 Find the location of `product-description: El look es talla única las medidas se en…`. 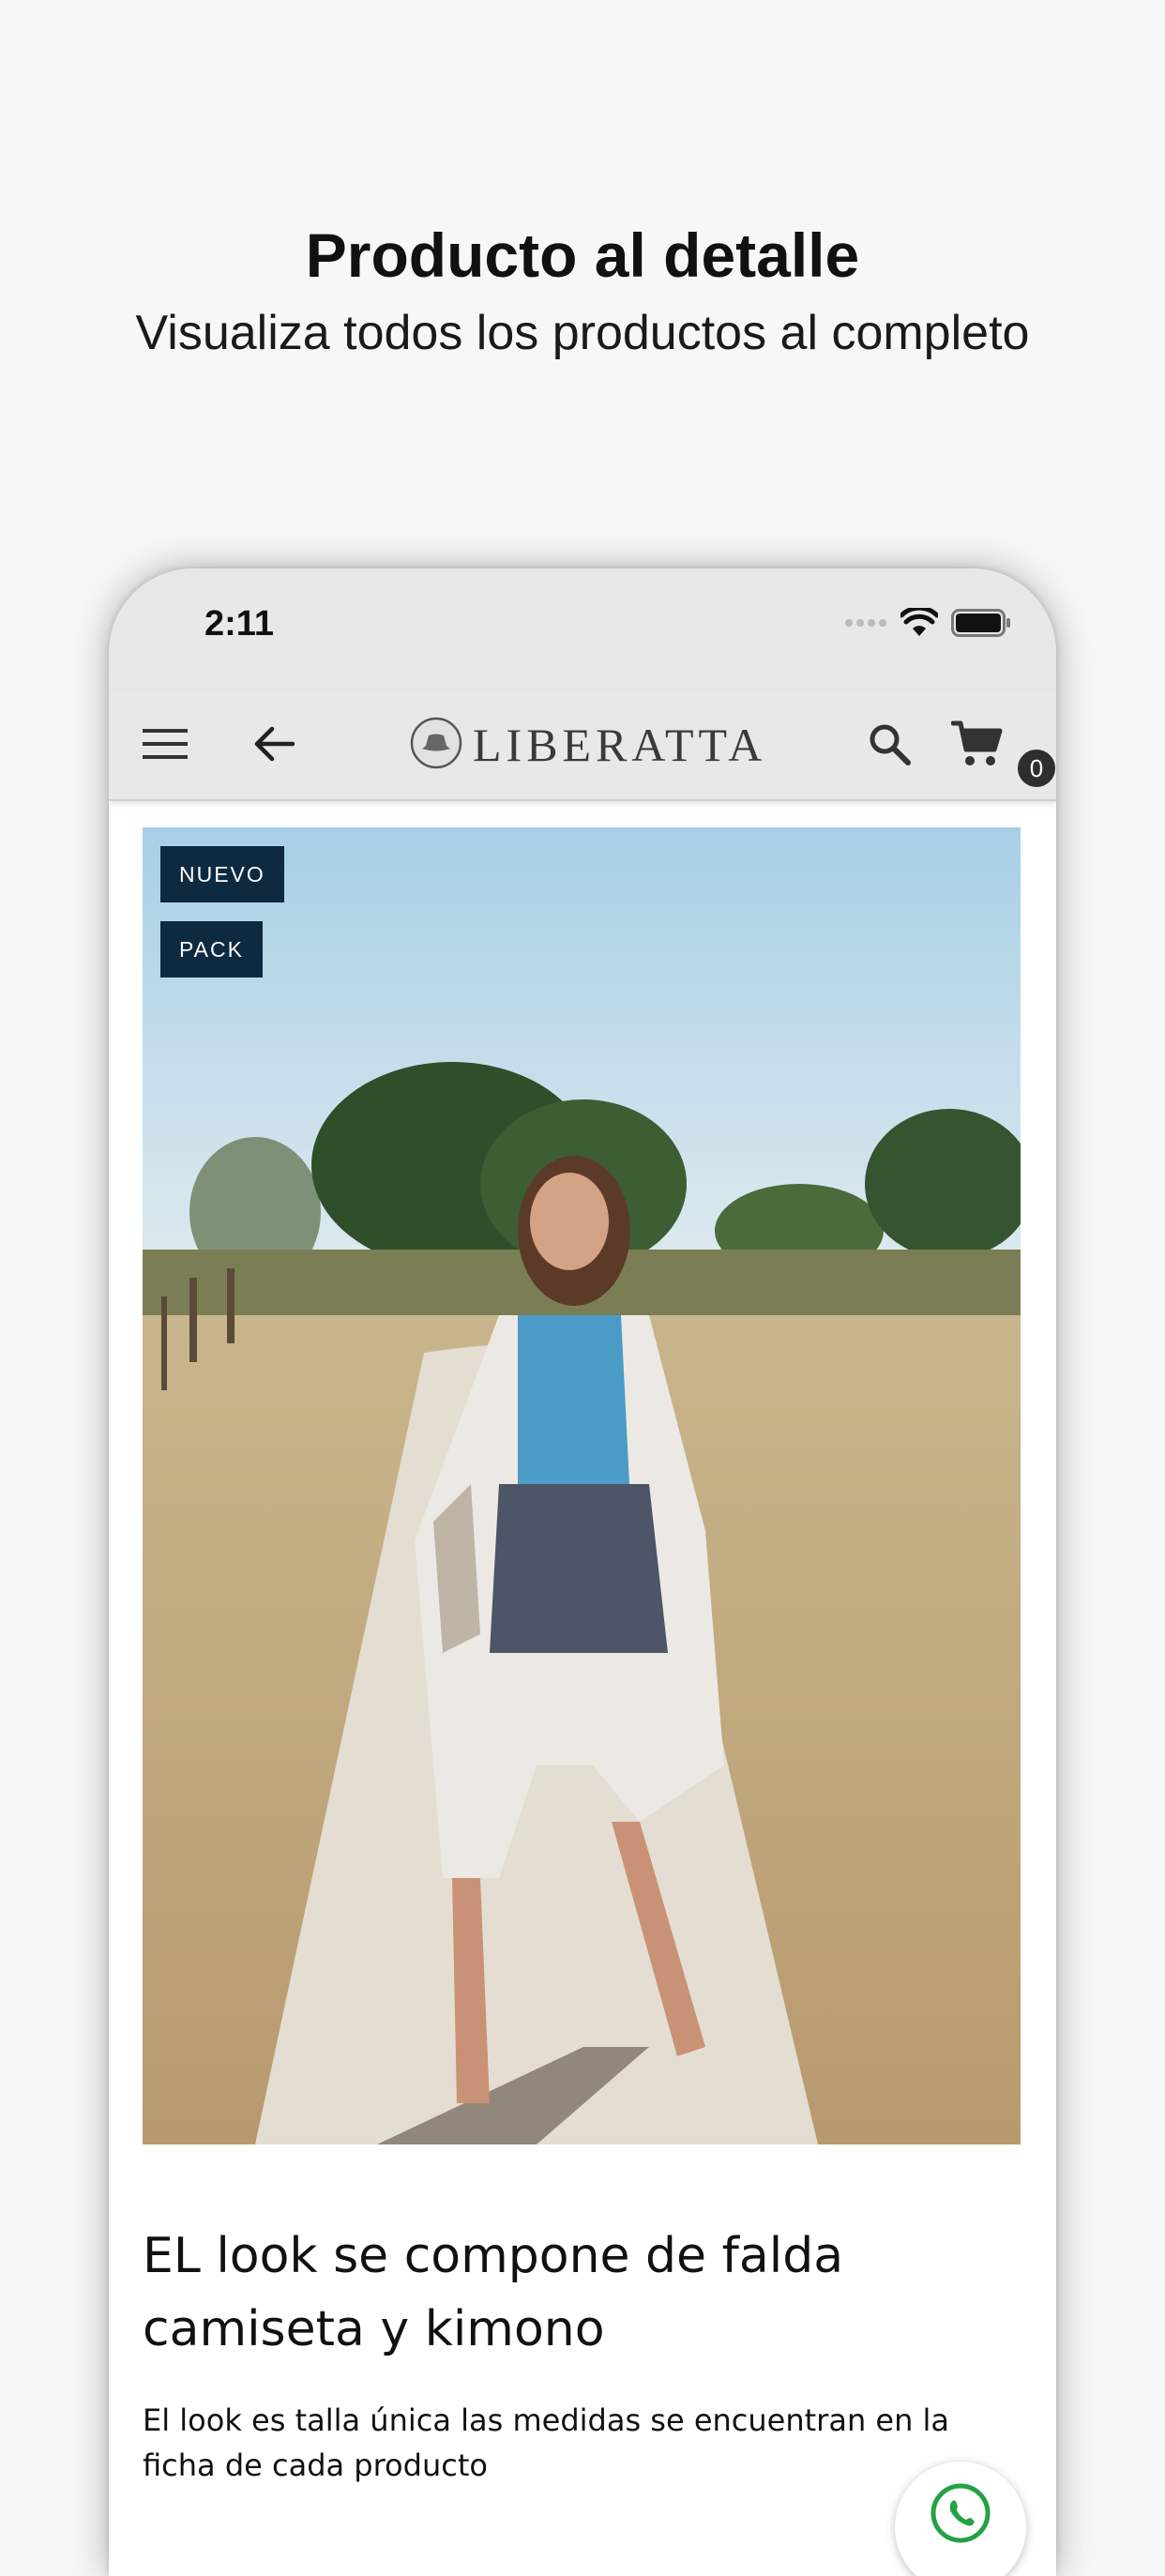

product-description: El look es talla única las medidas se en… is located at coordinates (546, 2442).